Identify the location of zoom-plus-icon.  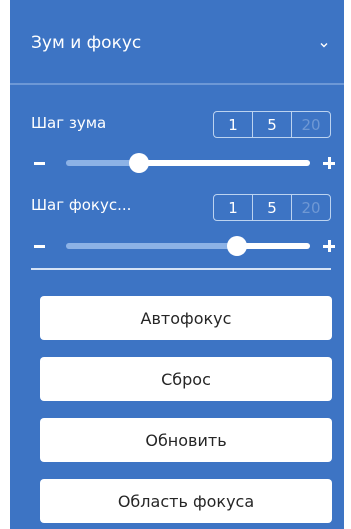
(329, 163).